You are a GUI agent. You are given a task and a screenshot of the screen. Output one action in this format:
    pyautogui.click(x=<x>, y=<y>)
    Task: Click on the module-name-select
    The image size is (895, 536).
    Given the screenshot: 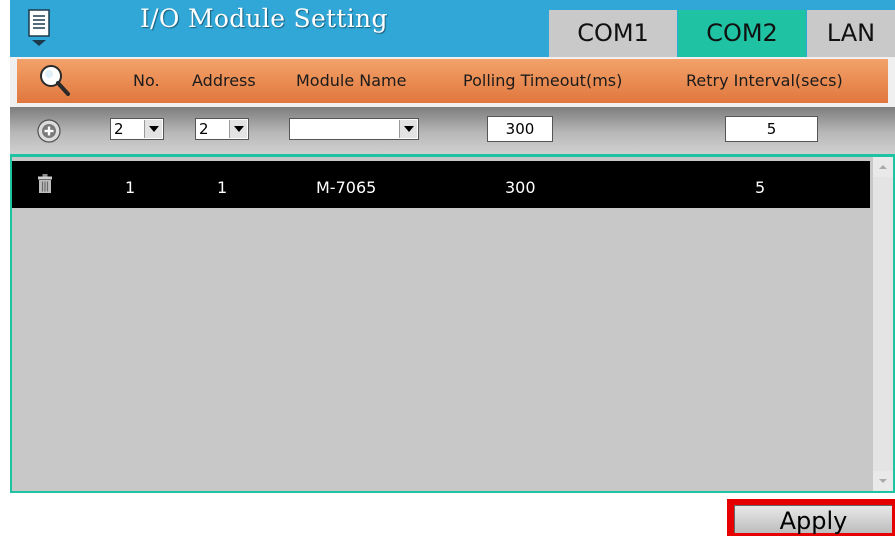 What is the action you would take?
    pyautogui.click(x=354, y=129)
    